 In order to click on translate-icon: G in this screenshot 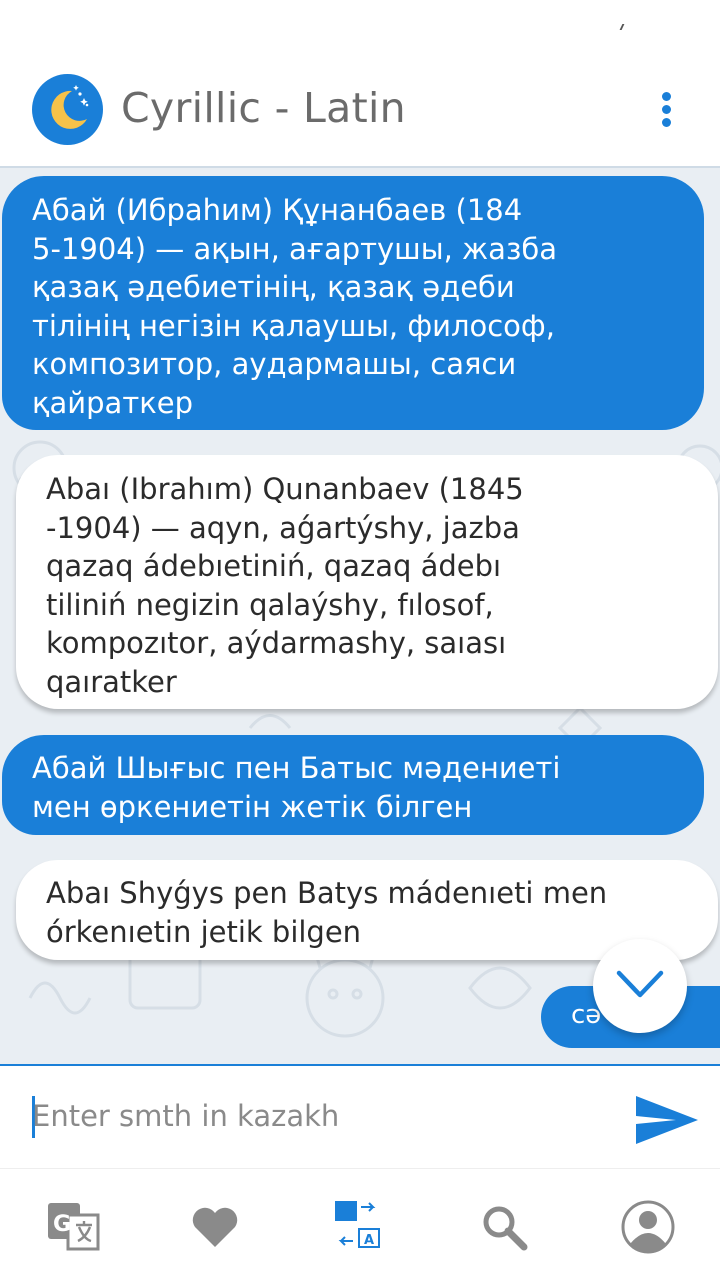, I will do `click(74, 1227)`.